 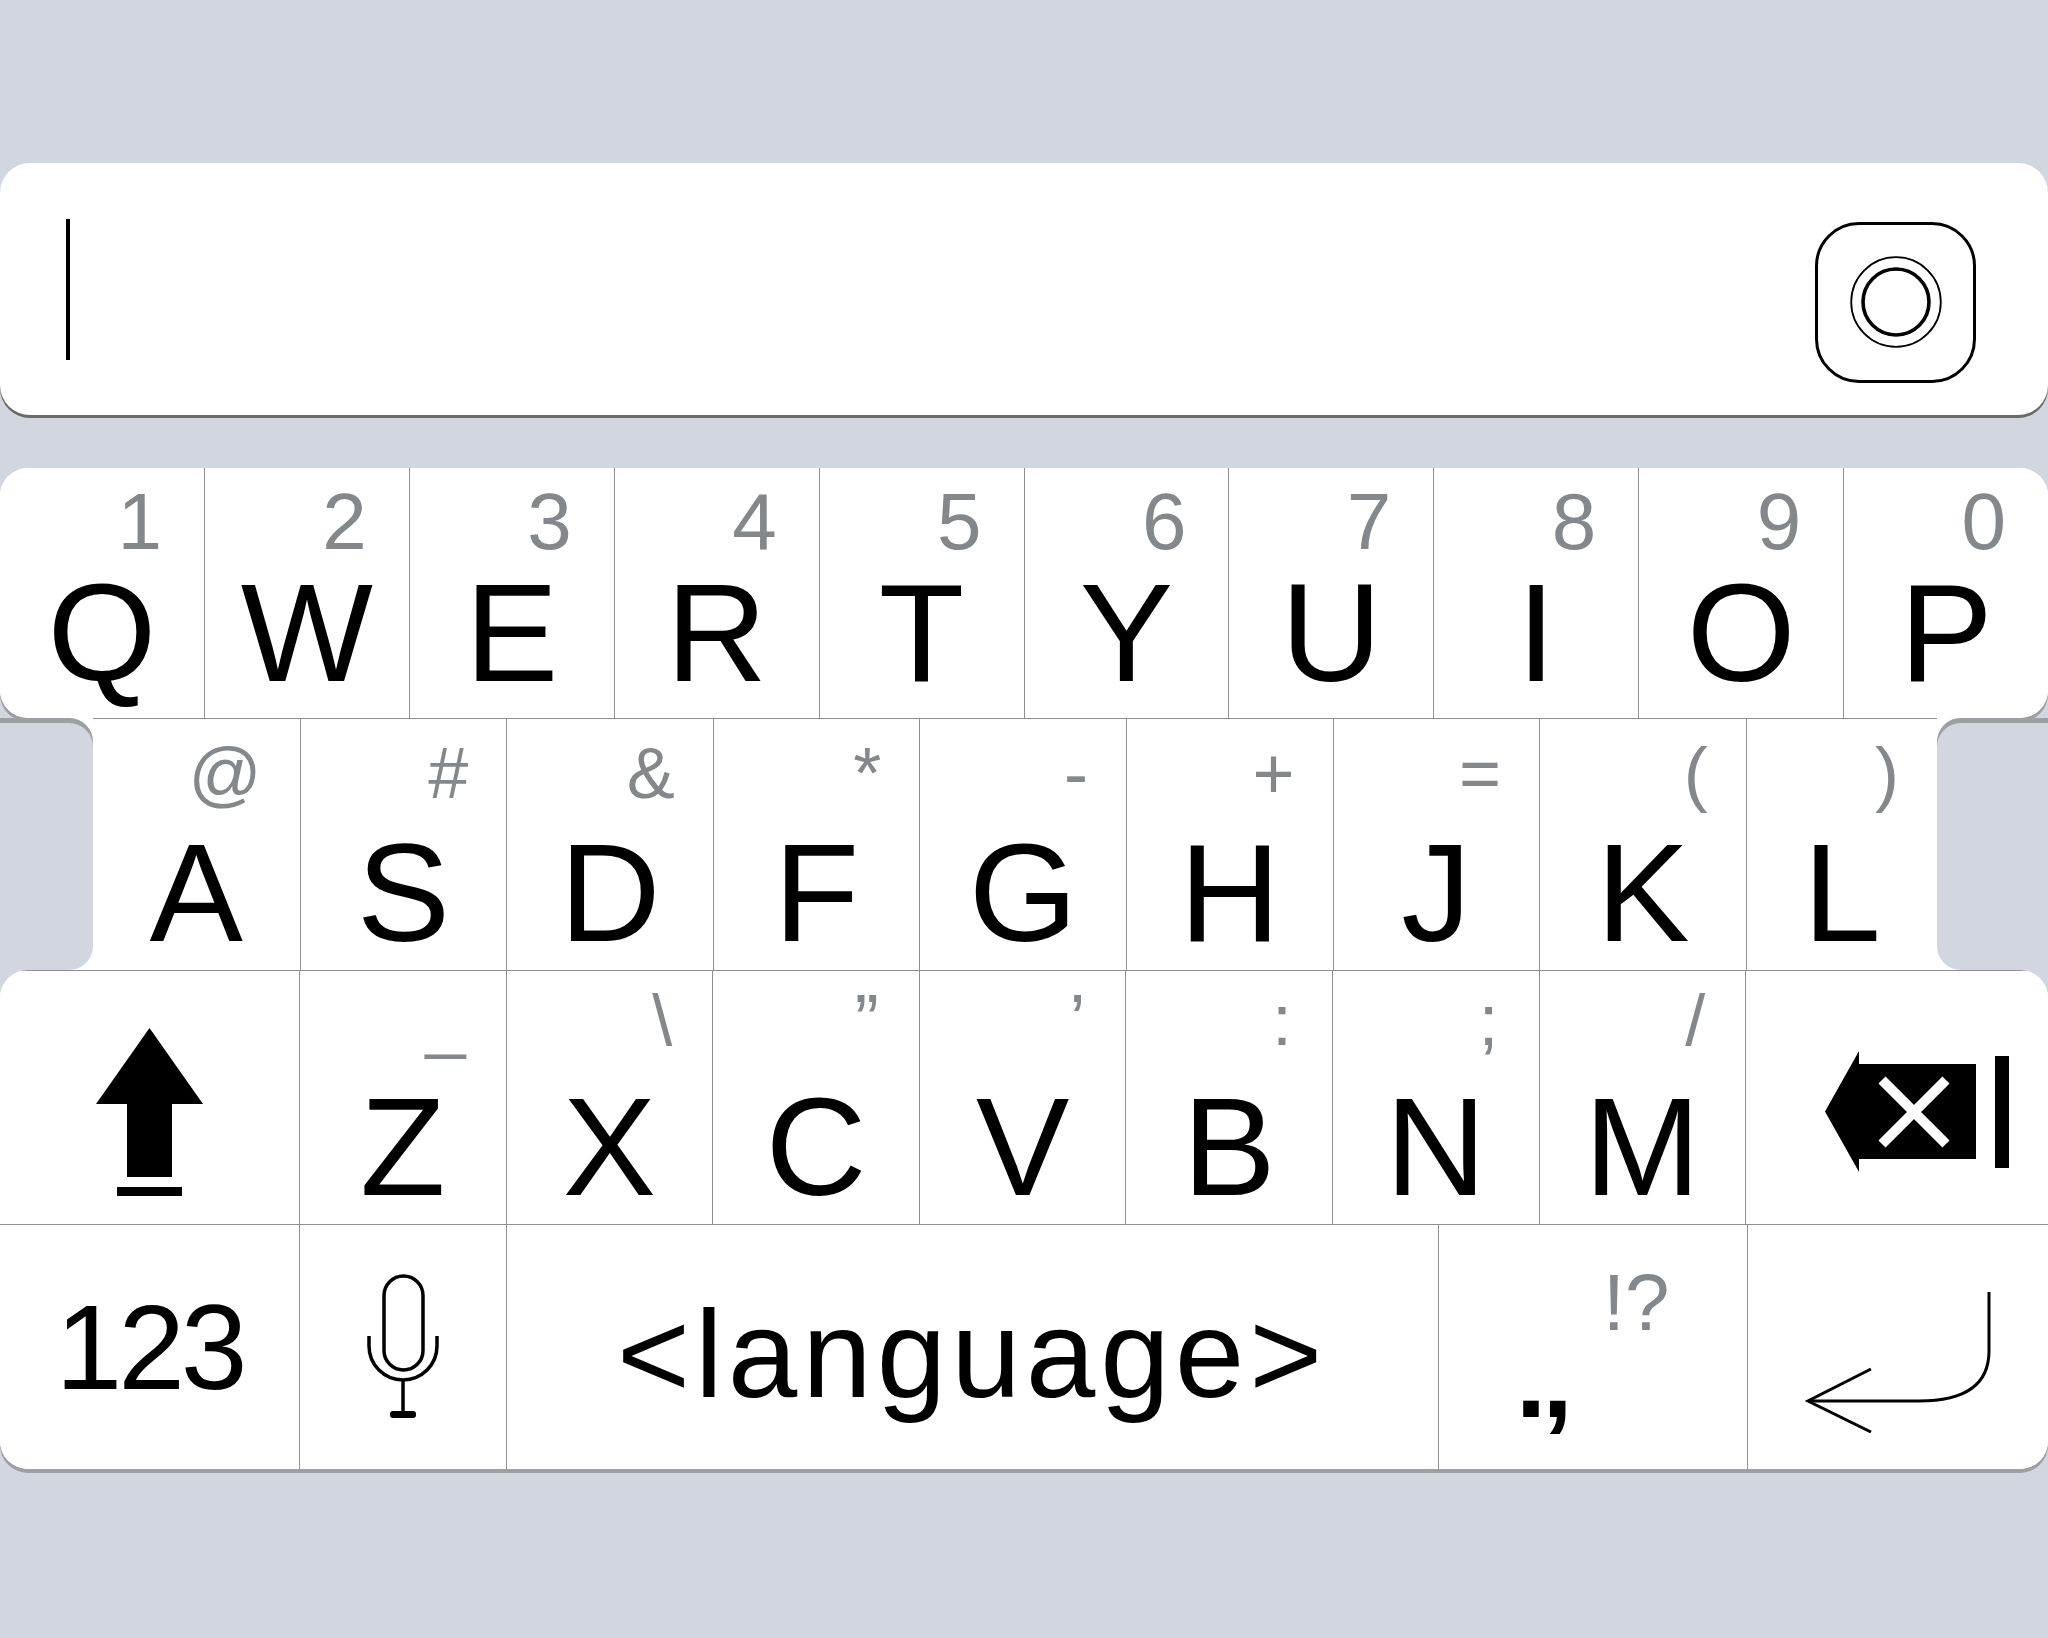 What do you see at coordinates (815, 1097) in the screenshot?
I see `letter-key: ” C` at bounding box center [815, 1097].